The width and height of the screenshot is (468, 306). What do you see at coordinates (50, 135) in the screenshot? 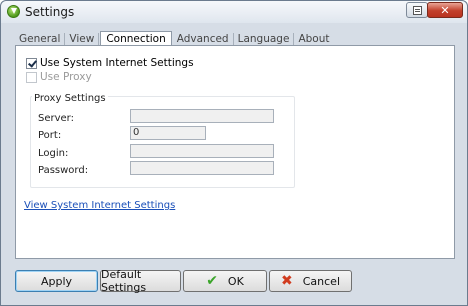
I see `port-label: Port:` at bounding box center [50, 135].